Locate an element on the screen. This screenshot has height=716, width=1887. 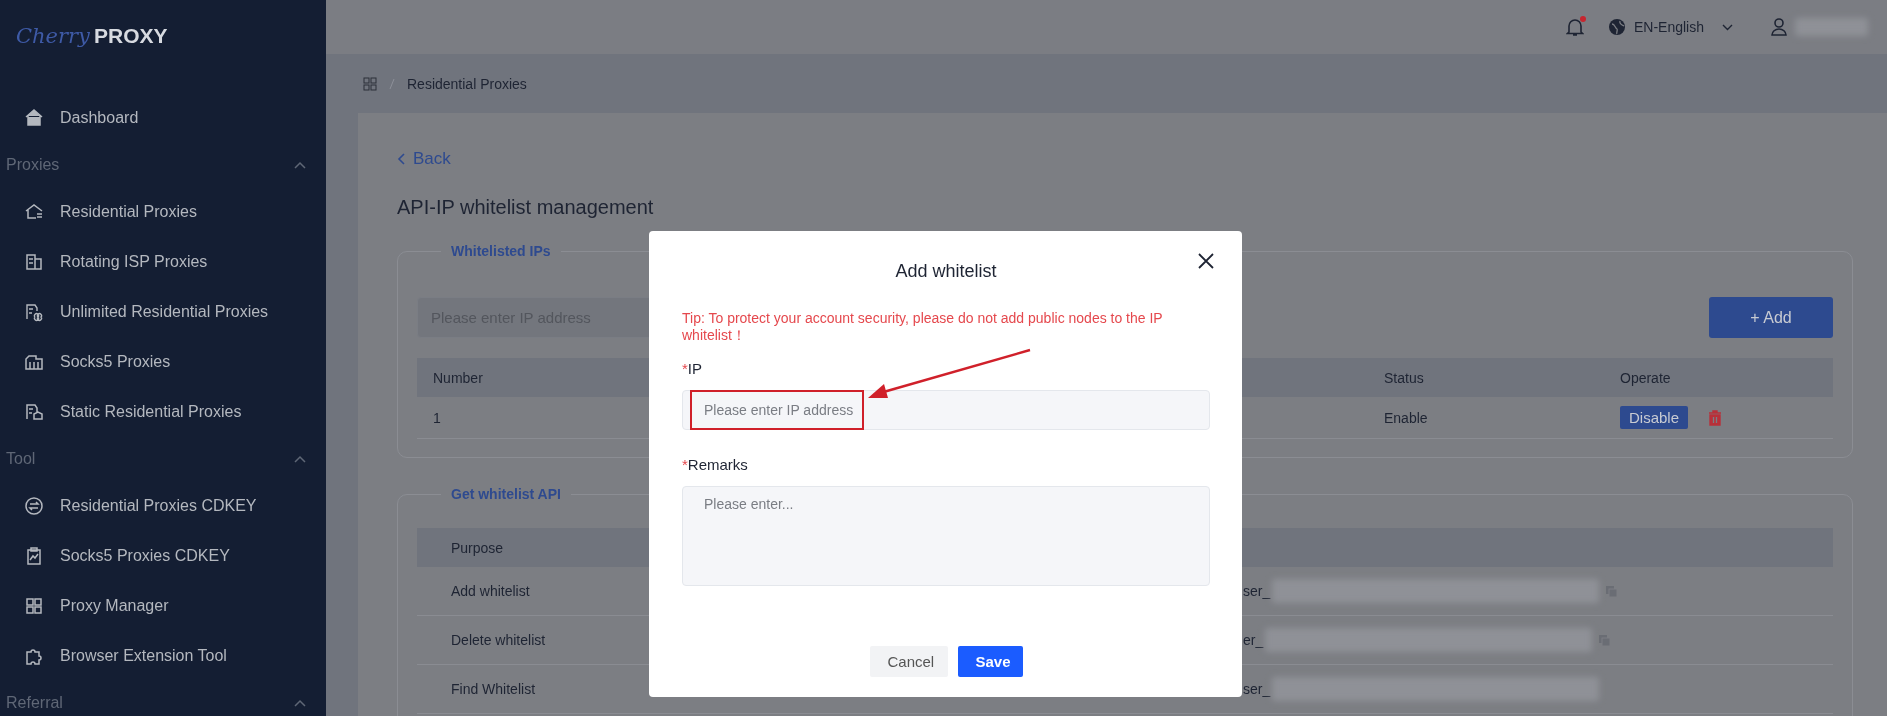
card-title: Get whitelist API is located at coordinates (506, 494).